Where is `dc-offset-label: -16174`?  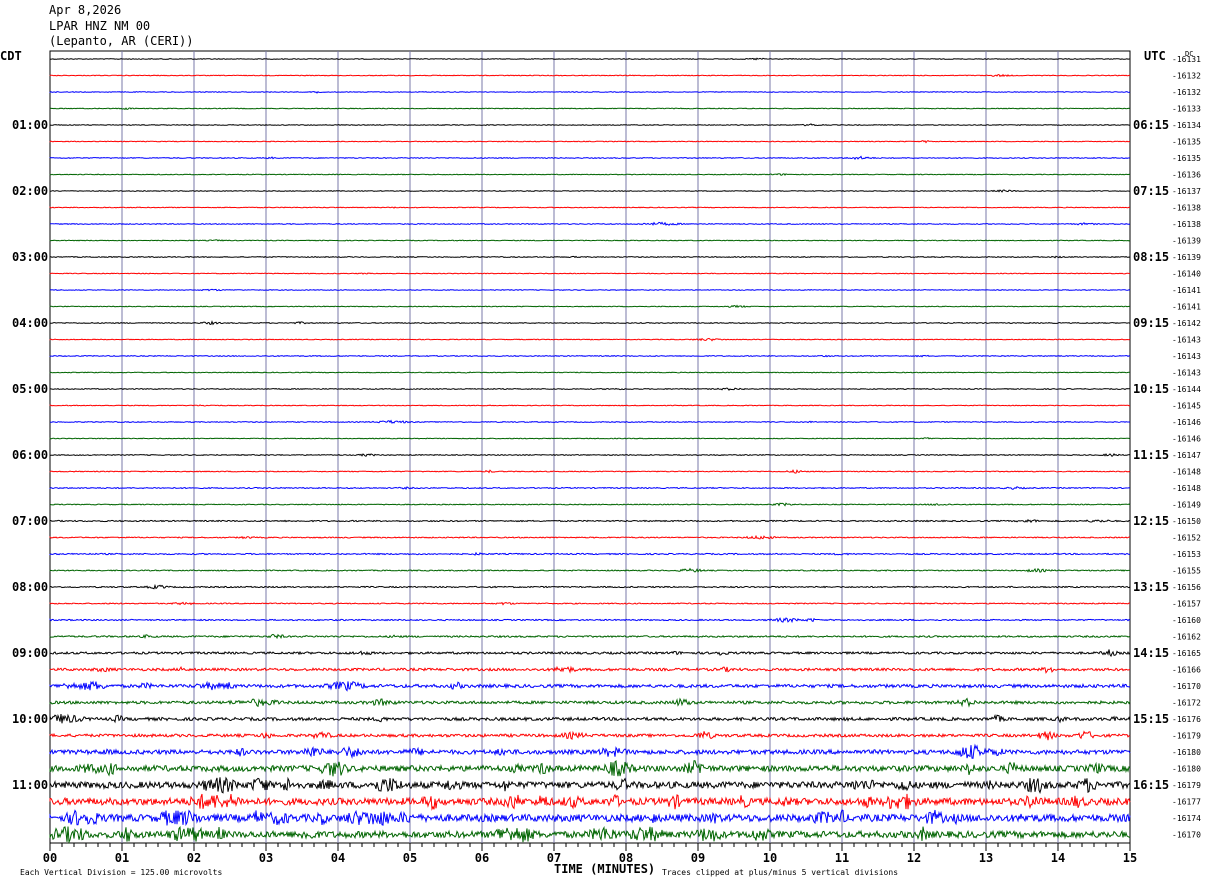
dc-offset-label: -16174 is located at coordinates (1186, 818).